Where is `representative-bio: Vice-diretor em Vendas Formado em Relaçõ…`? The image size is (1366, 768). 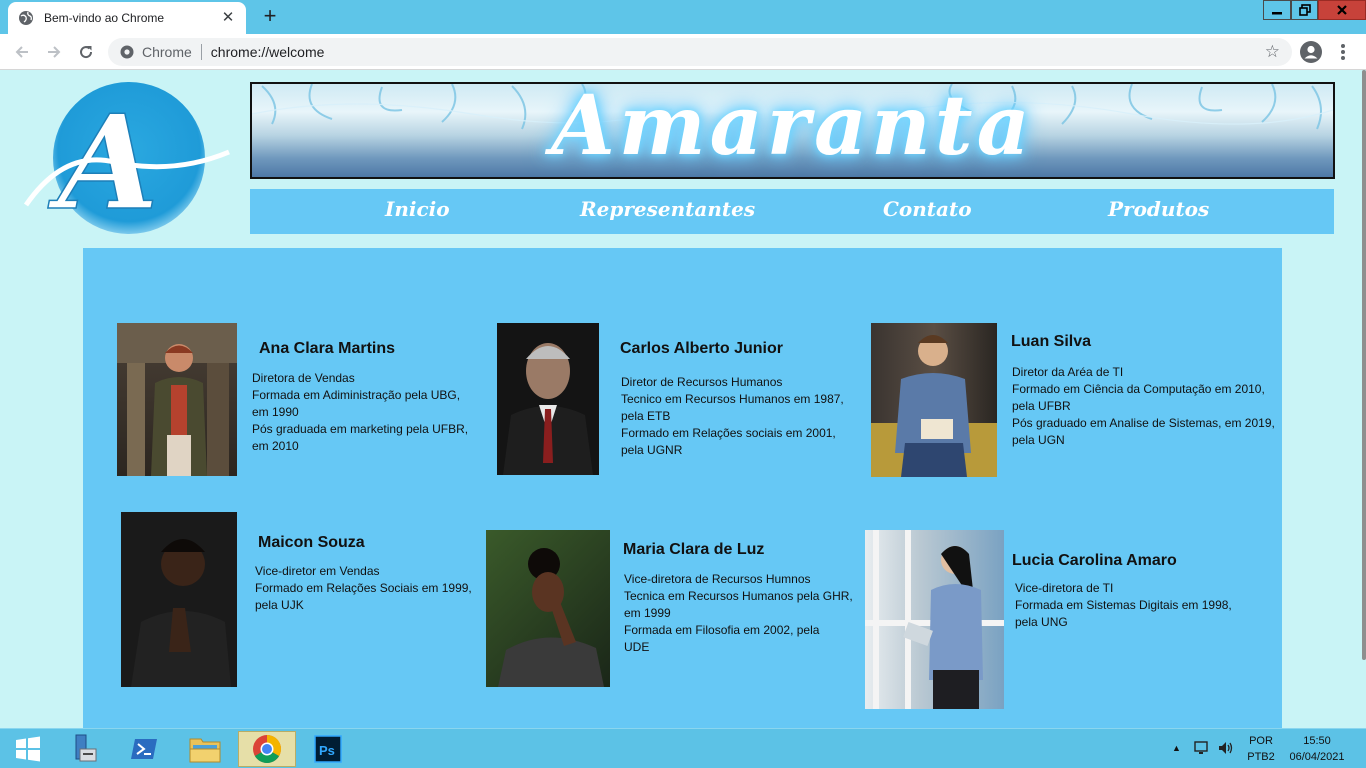
representative-bio: Vice-diretor em Vendas Formado em Relaçõ… is located at coordinates (363, 588).